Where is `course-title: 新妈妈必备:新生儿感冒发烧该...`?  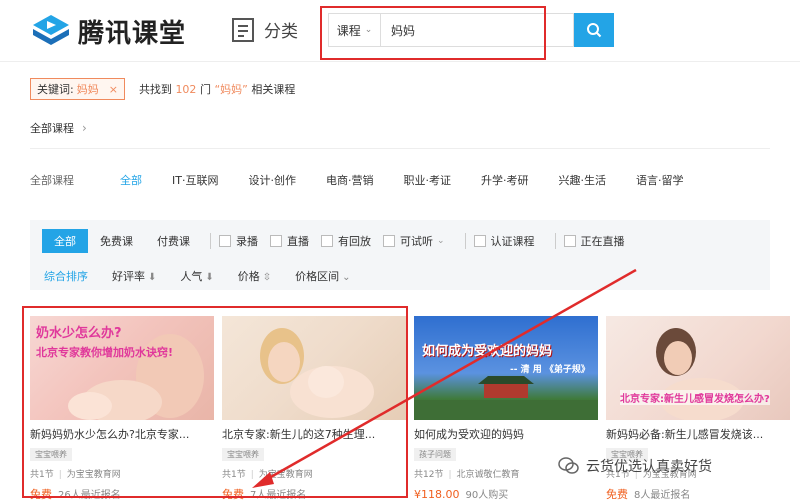
course-title: 新妈妈必备:新生儿感冒发烧该... is located at coordinates (698, 434).